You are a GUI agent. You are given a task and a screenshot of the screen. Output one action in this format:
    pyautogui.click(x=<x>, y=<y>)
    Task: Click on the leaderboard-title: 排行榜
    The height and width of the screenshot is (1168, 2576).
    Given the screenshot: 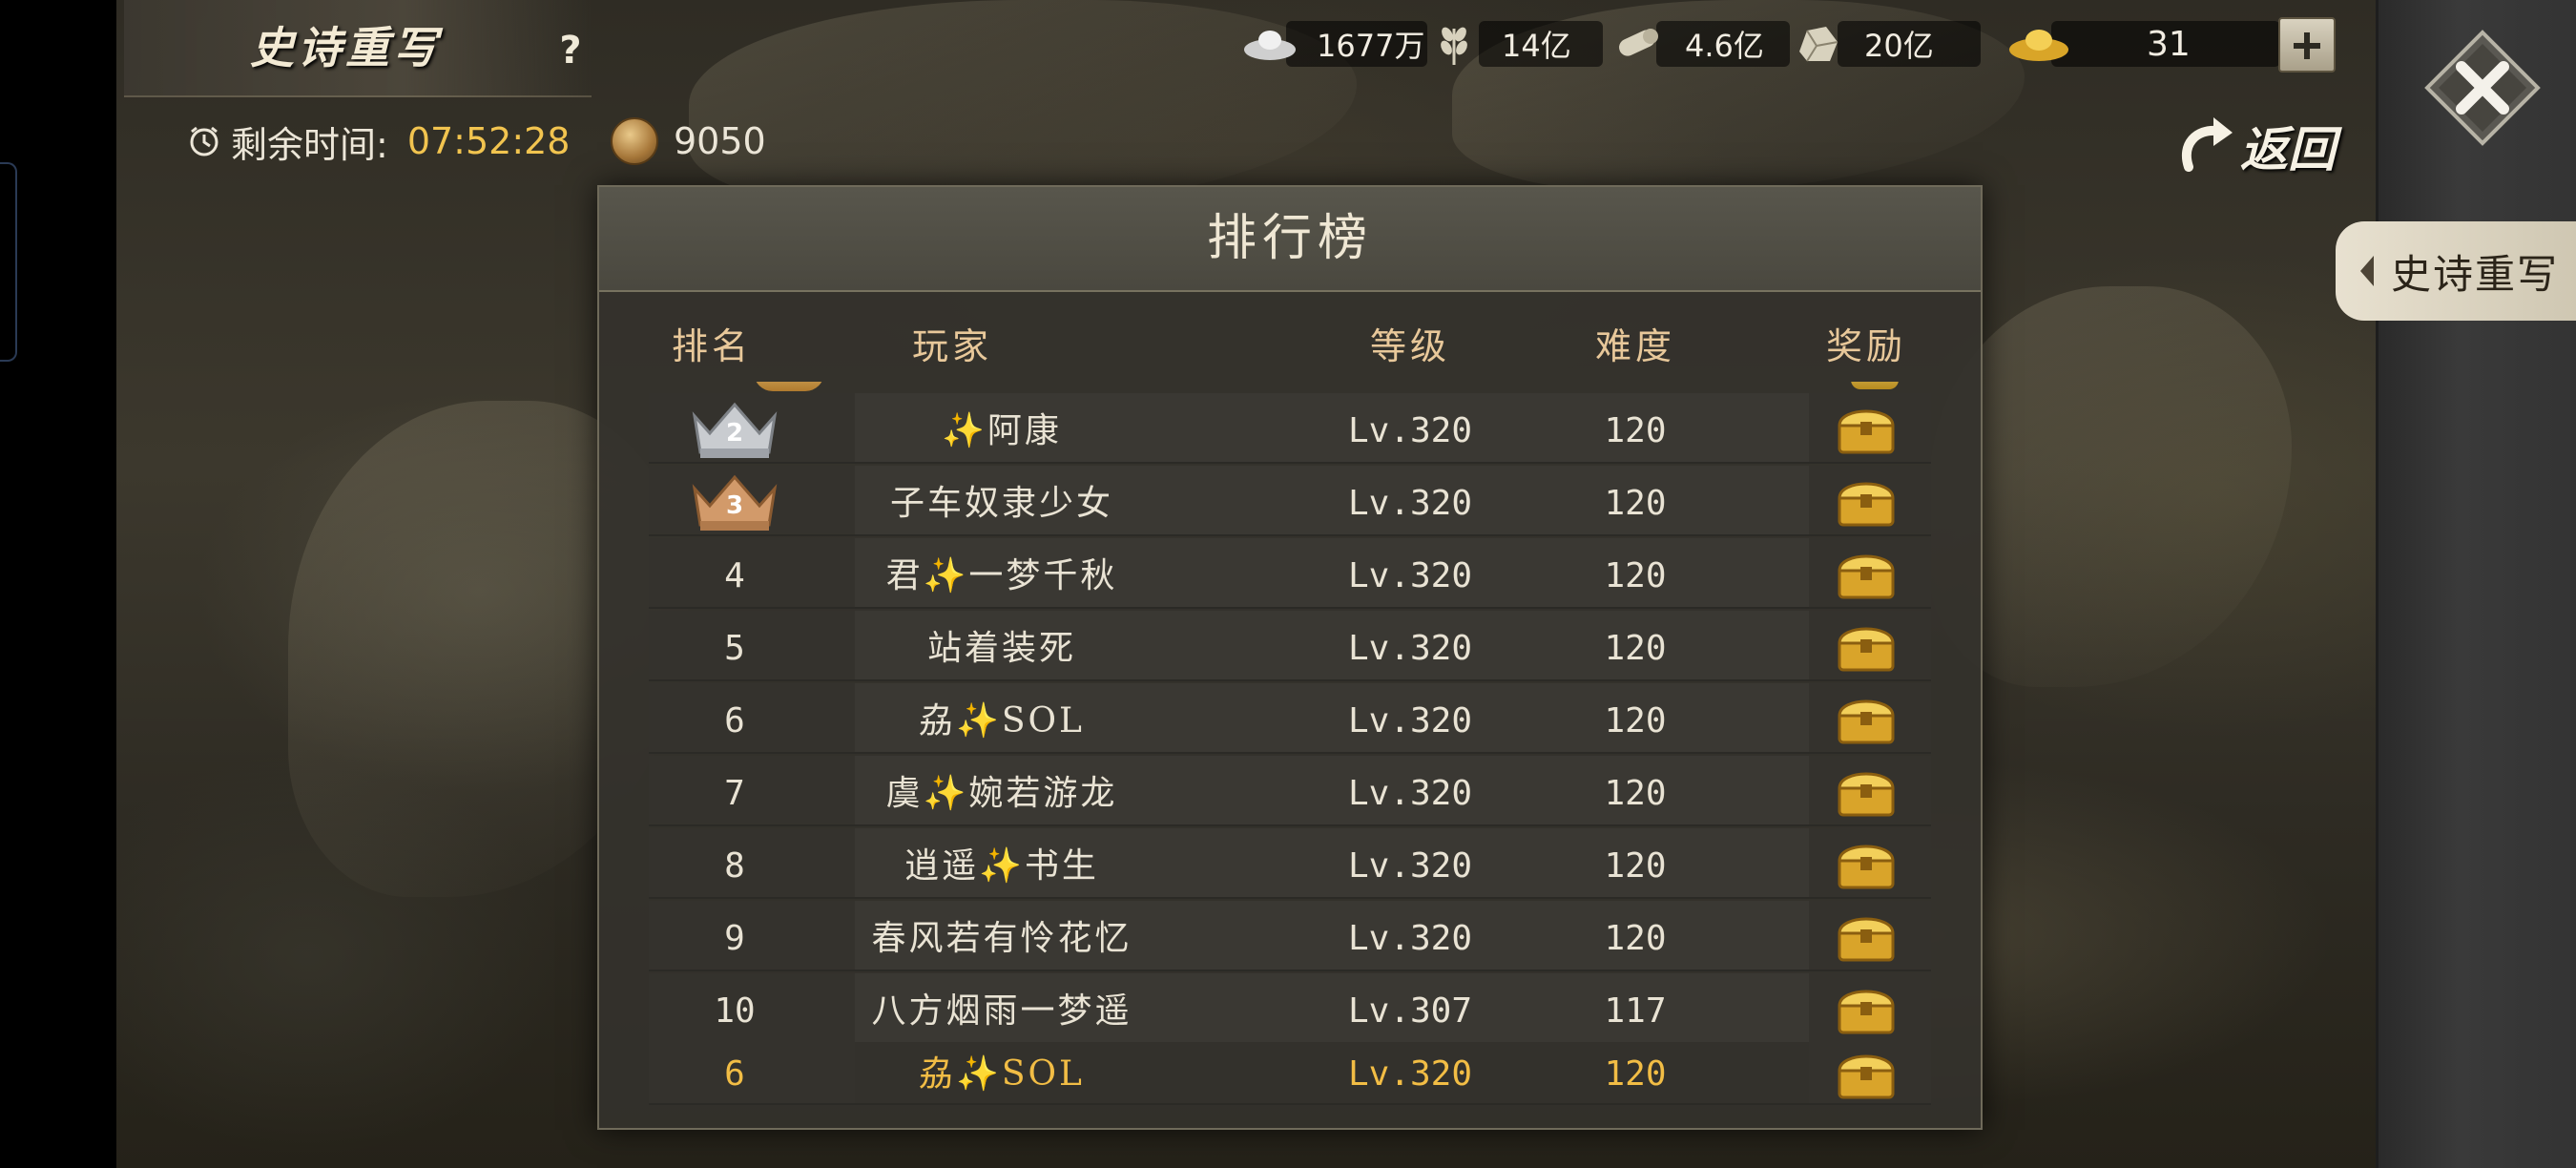 What is the action you would take?
    pyautogui.click(x=1289, y=238)
    